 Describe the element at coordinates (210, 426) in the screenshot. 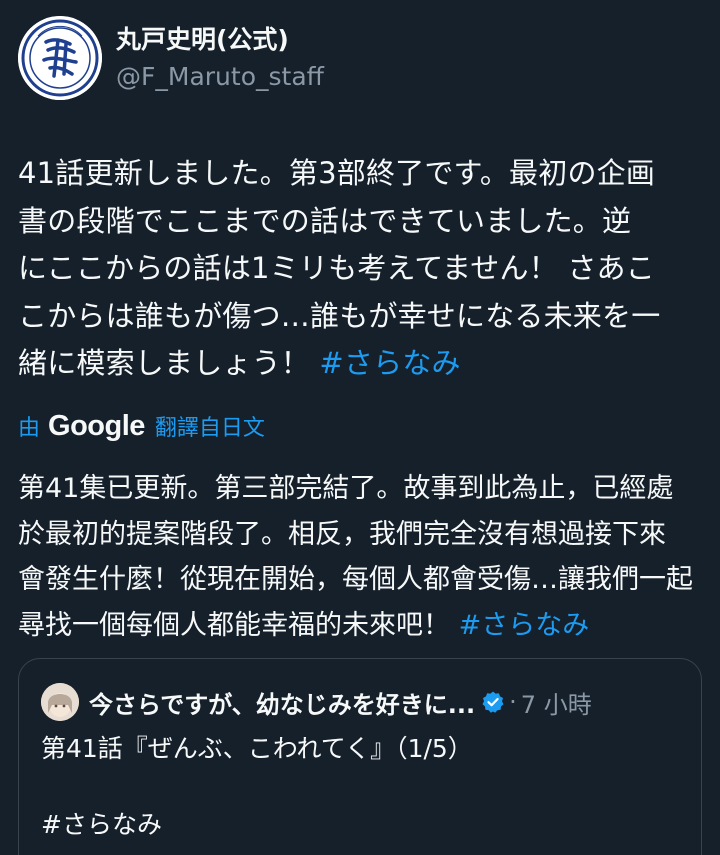

I see `translated-from-link: 翻譯自日文` at that location.